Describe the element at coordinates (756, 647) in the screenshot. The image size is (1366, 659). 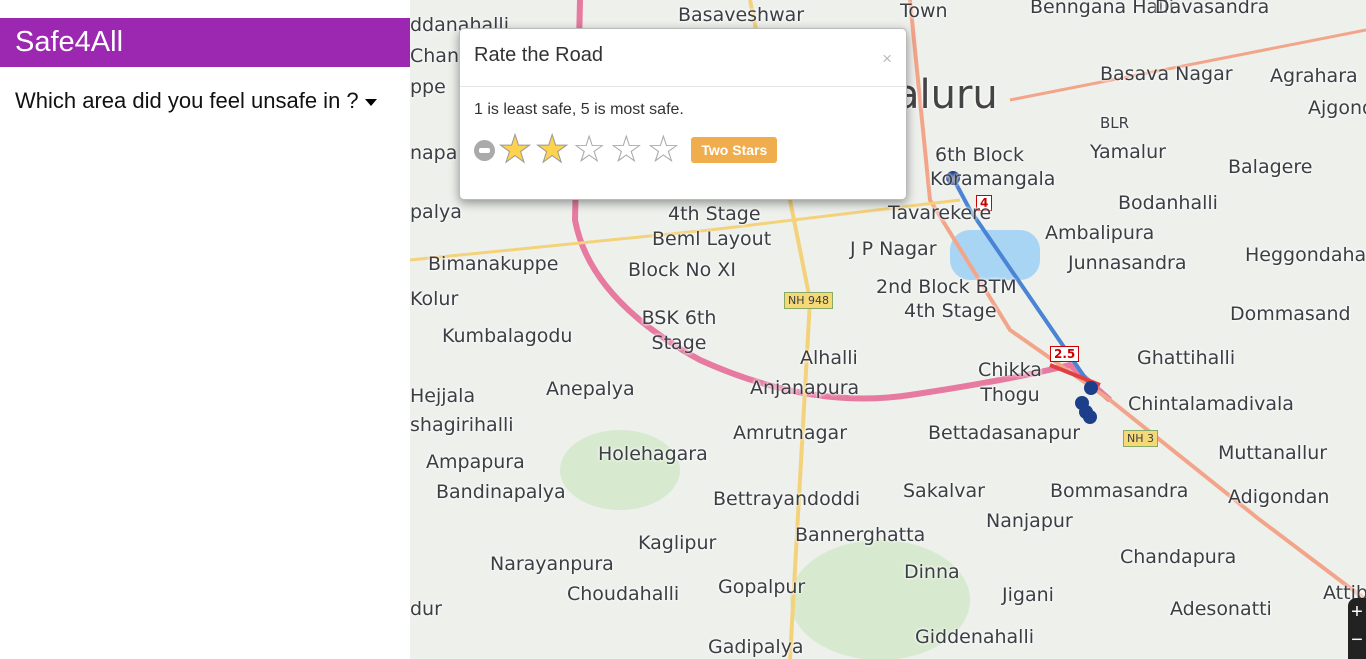
I see `place-label: Gadipalya` at that location.